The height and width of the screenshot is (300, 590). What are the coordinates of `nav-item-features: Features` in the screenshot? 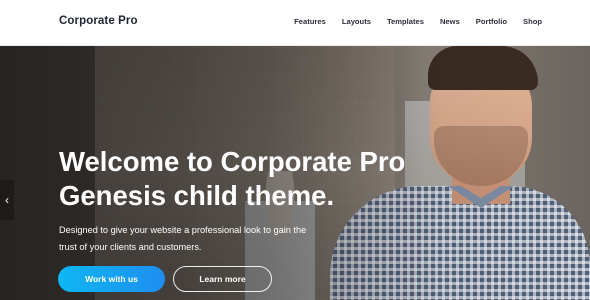 It's located at (310, 21).